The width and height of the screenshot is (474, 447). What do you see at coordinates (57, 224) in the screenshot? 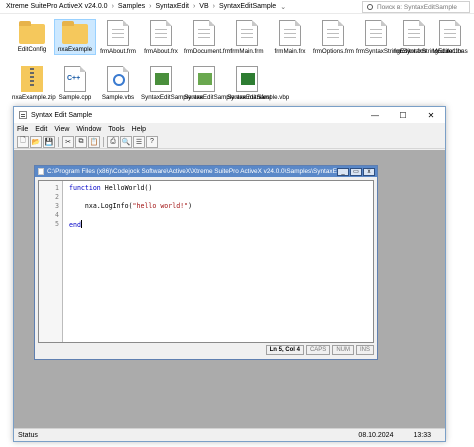
I see `line-number: 5` at bounding box center [57, 224].